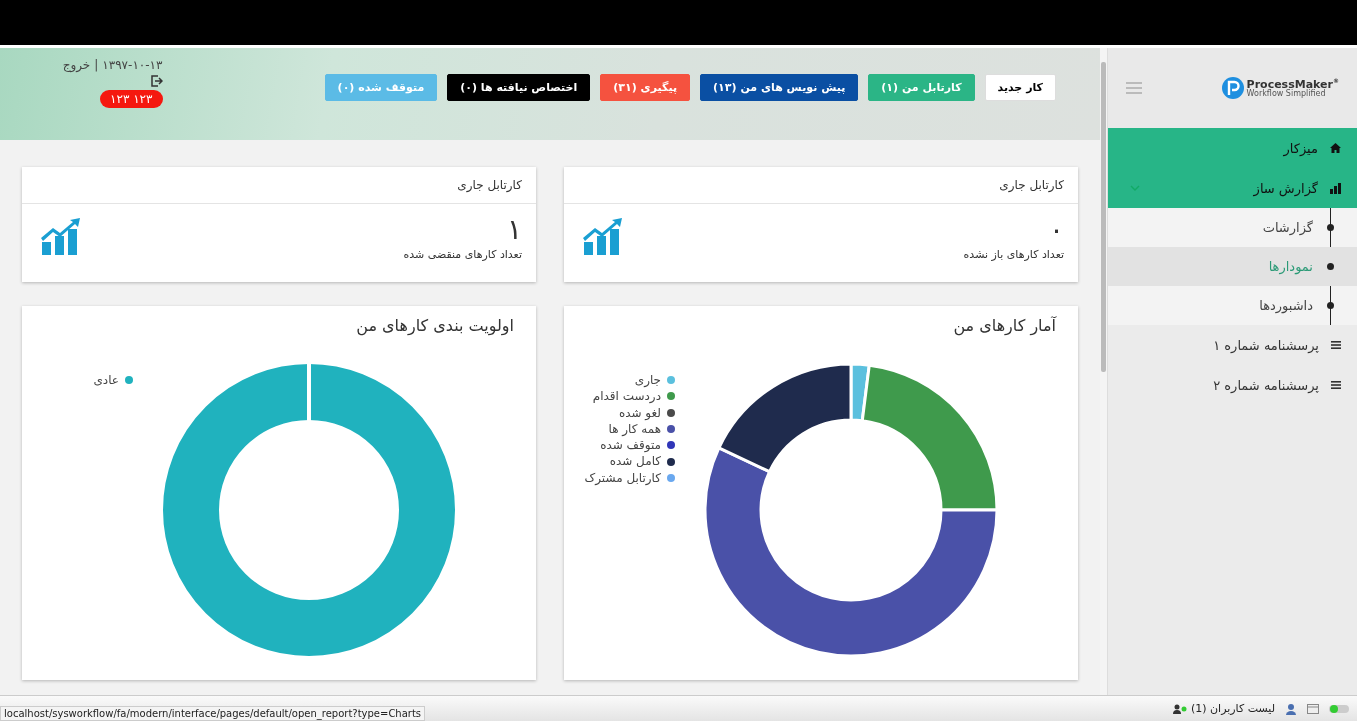  Describe the element at coordinates (1013, 254) in the screenshot. I see `stat-caption: تعداد کارهای باز نشده` at that location.